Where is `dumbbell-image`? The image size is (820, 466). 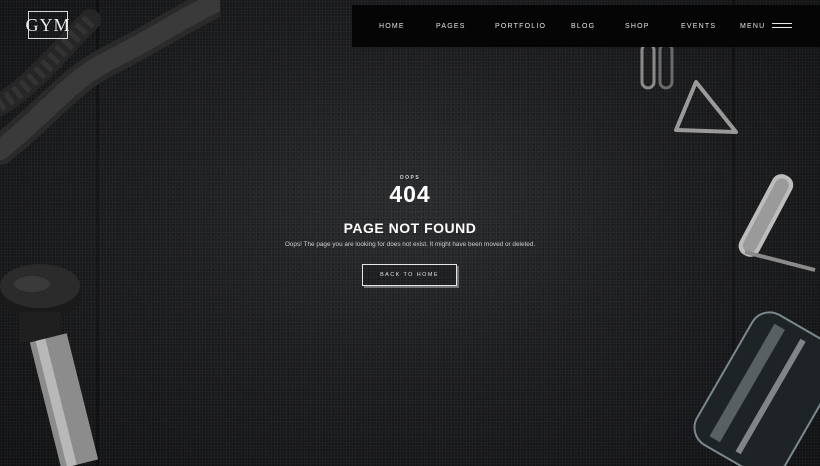 dumbbell-image is located at coordinates (49, 365).